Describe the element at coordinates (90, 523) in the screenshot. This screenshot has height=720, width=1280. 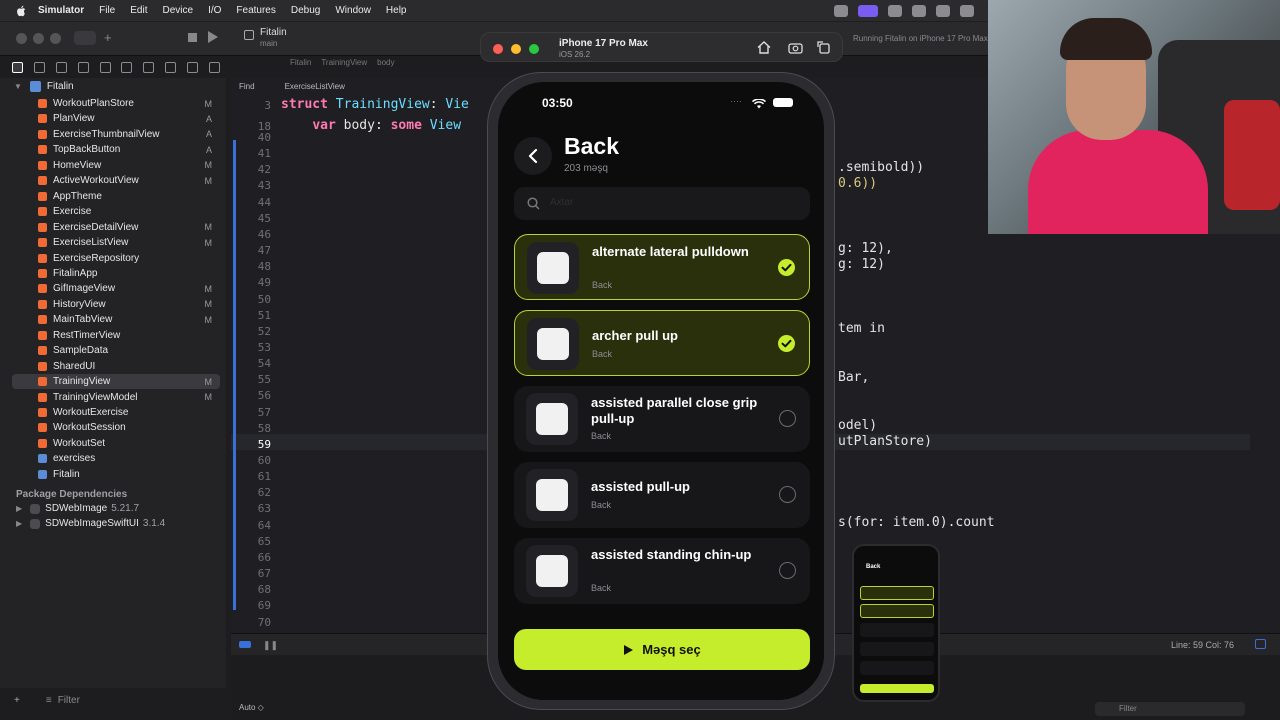
I see `package-item: ▶ SDWebImageSwiftUI 3.1.4` at that location.